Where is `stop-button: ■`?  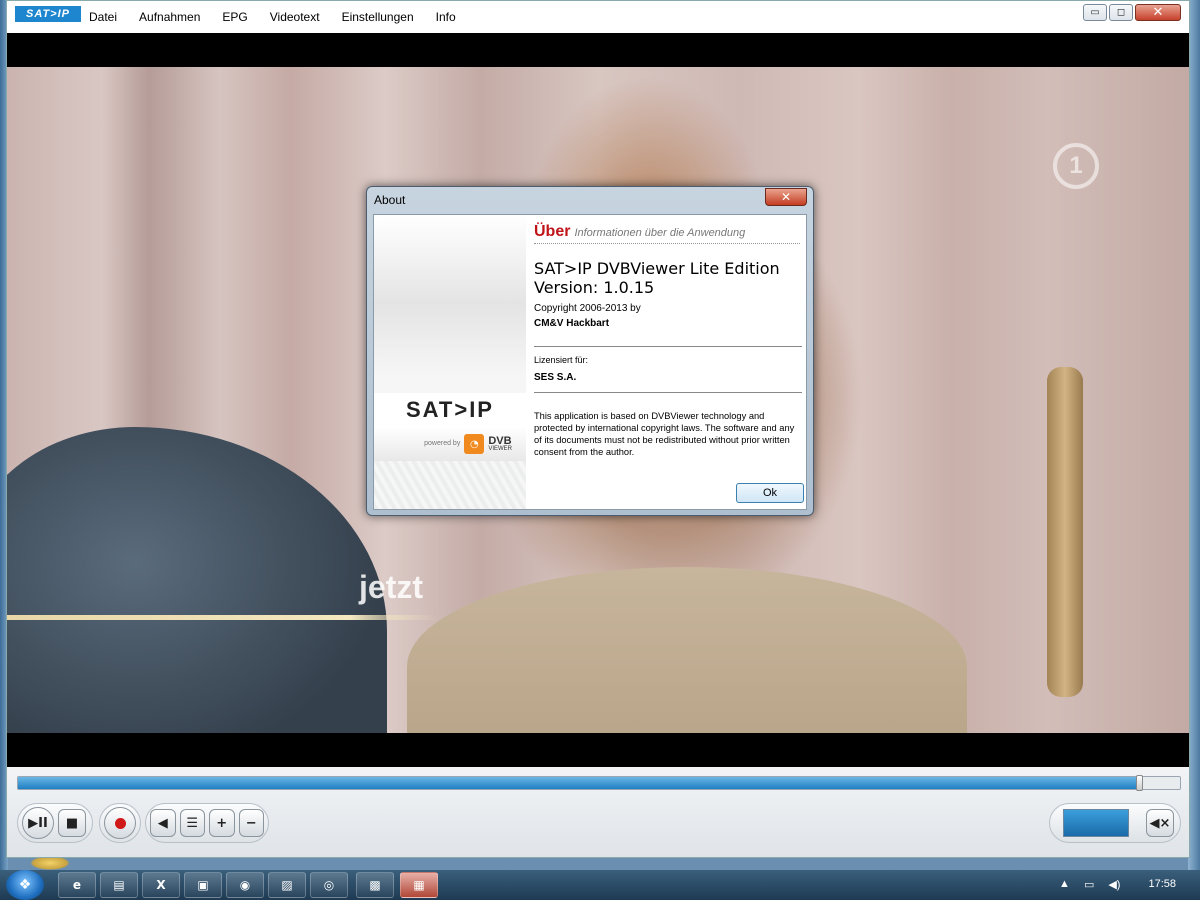 stop-button: ■ is located at coordinates (72, 823).